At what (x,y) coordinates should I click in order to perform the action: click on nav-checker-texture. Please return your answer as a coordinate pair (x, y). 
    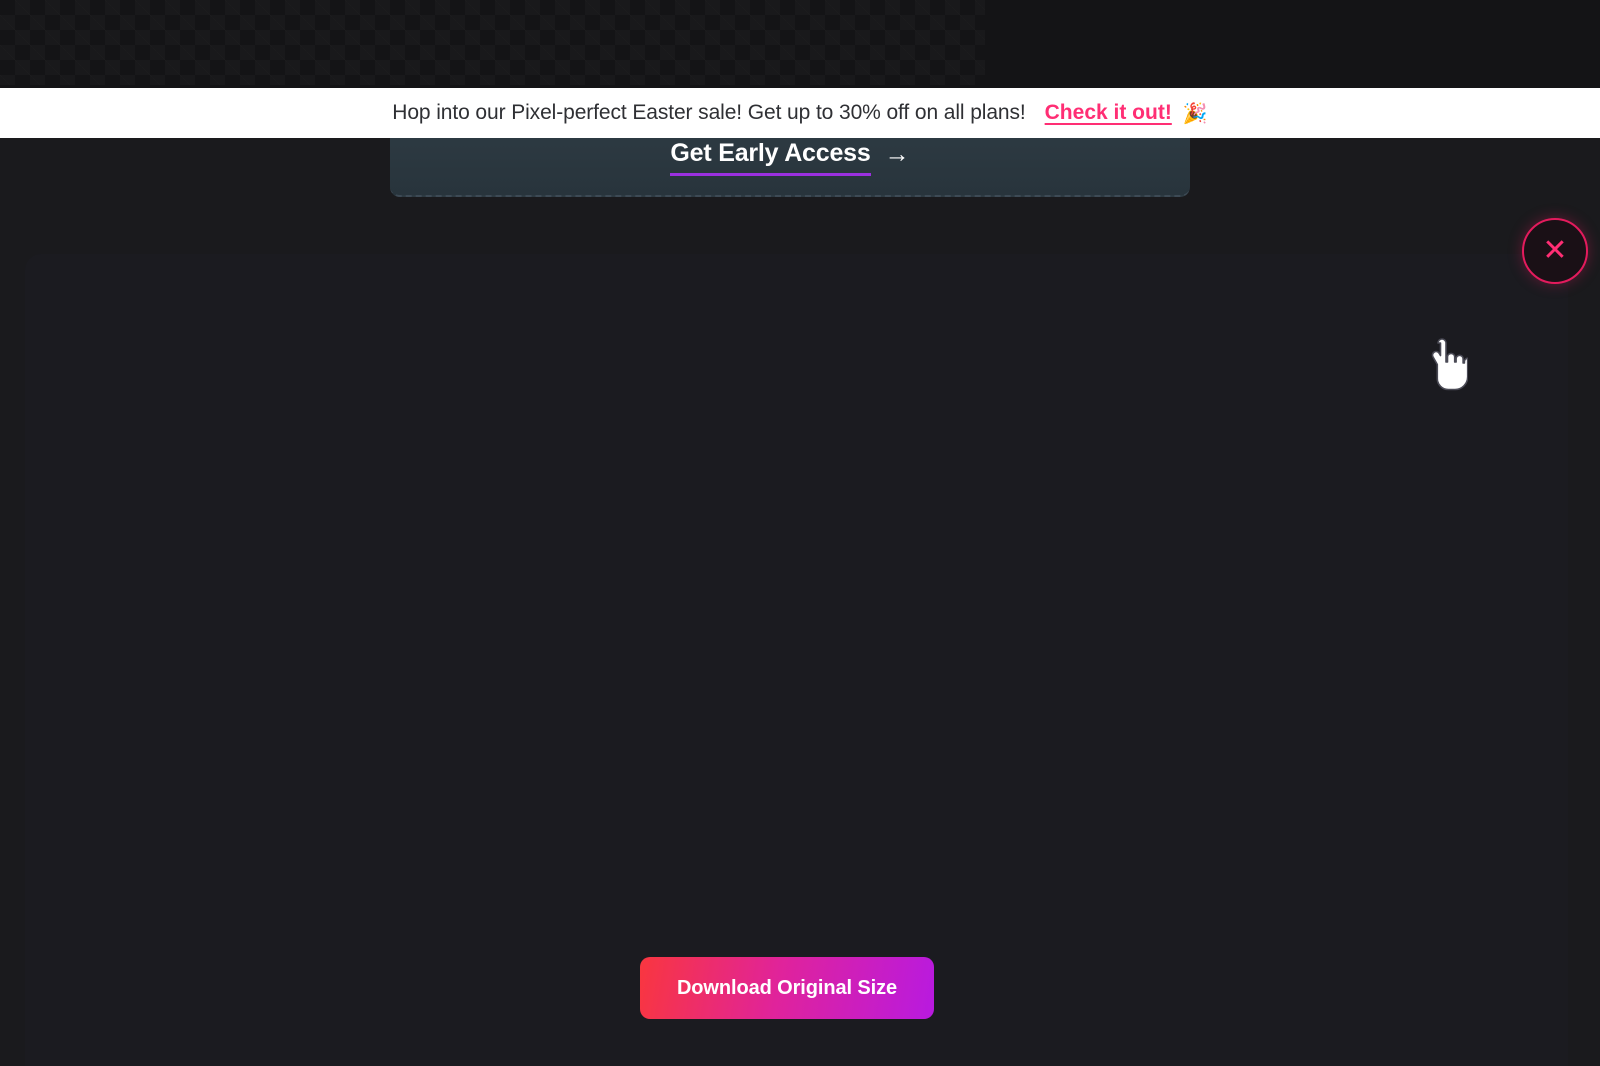
    Looking at the image, I should click on (492, 42).